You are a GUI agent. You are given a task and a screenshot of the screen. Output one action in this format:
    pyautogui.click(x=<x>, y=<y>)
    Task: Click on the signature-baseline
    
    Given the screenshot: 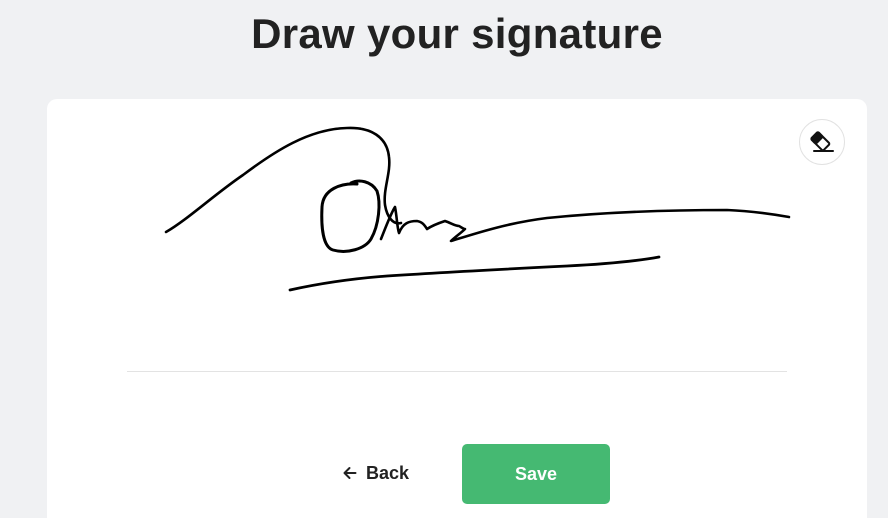 What is the action you would take?
    pyautogui.click(x=457, y=371)
    